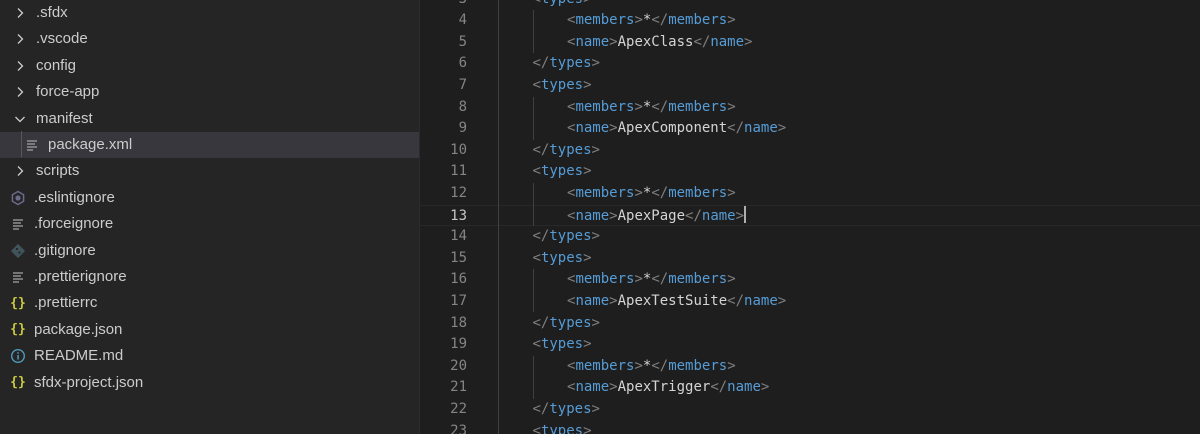 This screenshot has height=434, width=1200. I want to click on chevron-right-icon, so click(20, 66).